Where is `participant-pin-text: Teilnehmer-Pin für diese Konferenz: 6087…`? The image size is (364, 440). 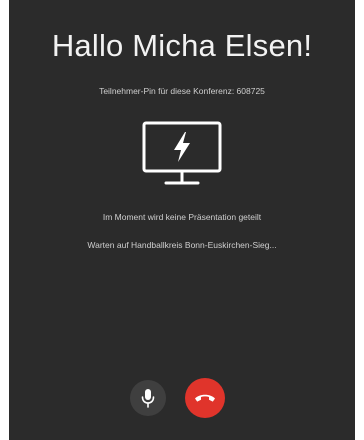
participant-pin-text: Teilnehmer-Pin für diese Konferenz: 6087… is located at coordinates (182, 91).